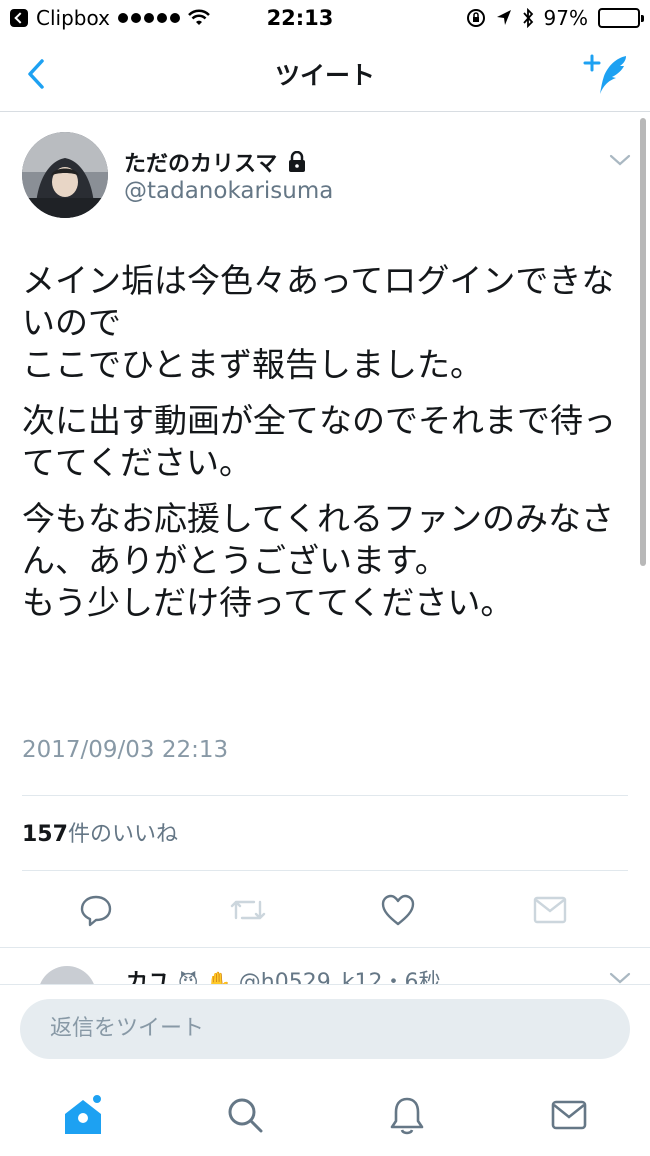 This screenshot has height=1156, width=650. I want to click on notifications-icon, so click(407, 1116).